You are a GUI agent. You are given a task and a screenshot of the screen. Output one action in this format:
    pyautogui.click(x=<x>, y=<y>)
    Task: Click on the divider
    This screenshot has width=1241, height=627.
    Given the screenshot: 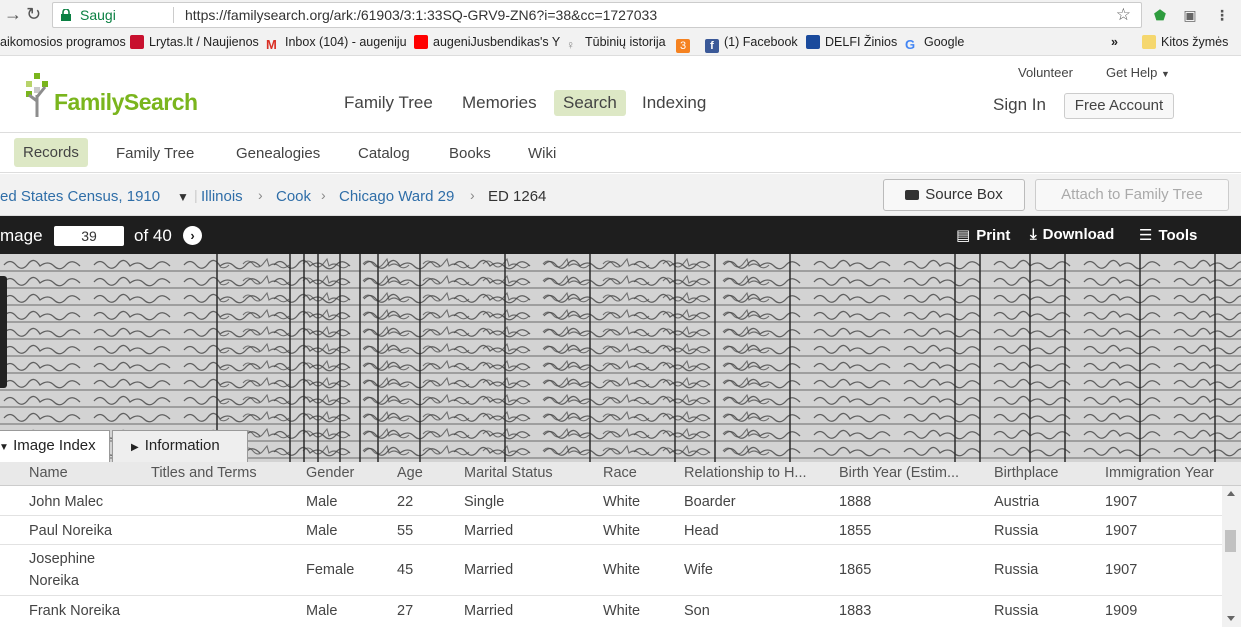 What is the action you would take?
    pyautogui.click(x=173, y=15)
    